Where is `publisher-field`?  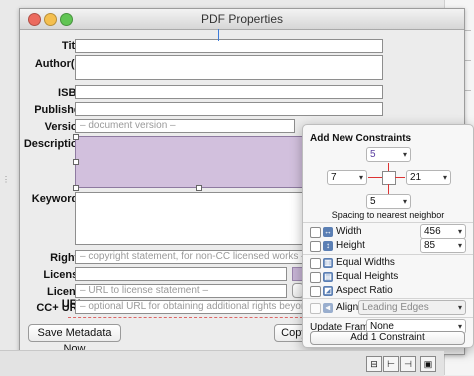
publisher-field is located at coordinates (229, 109).